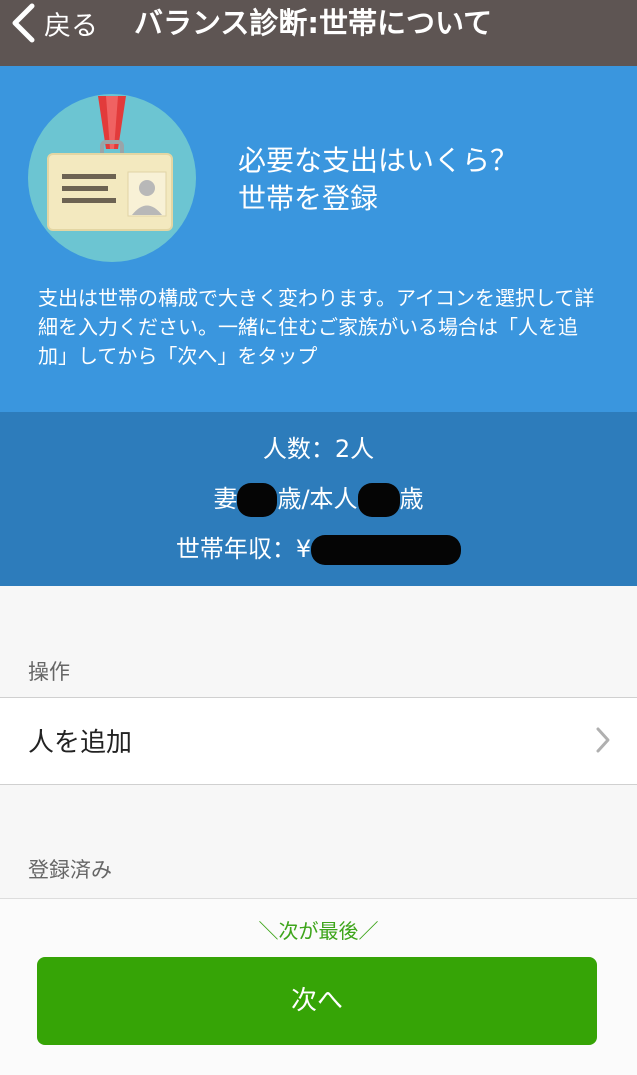  Describe the element at coordinates (378, 180) in the screenshot. I see `hero-heading: 必要な支出はいくら？ 世帯を登録` at that location.